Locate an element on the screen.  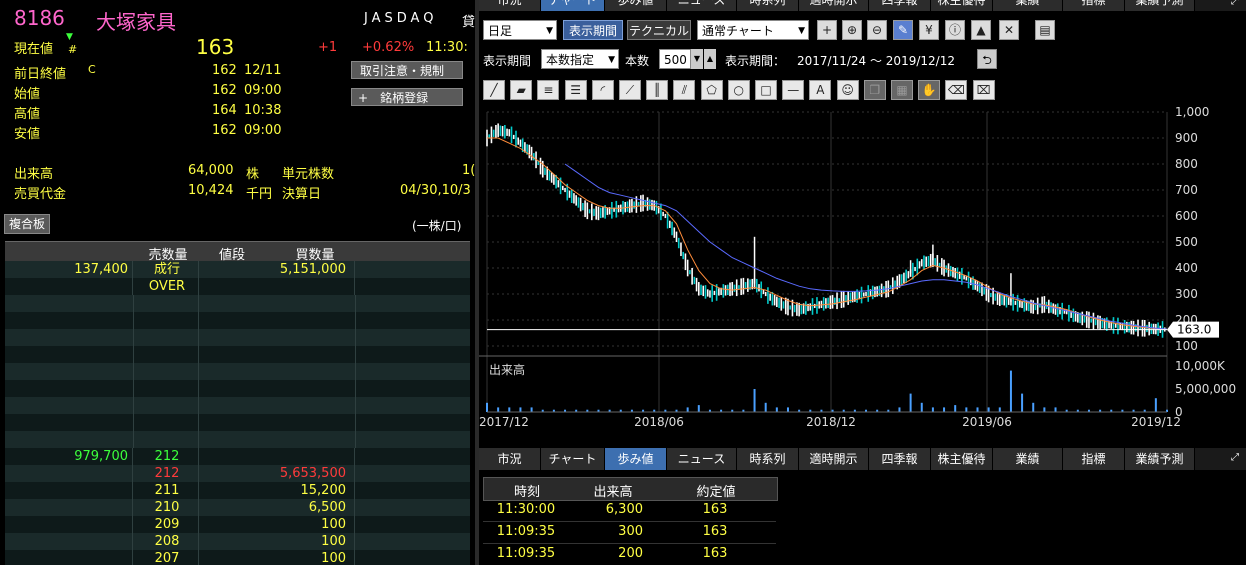
copy-tool-icon: ❐ is located at coordinates (874, 90).